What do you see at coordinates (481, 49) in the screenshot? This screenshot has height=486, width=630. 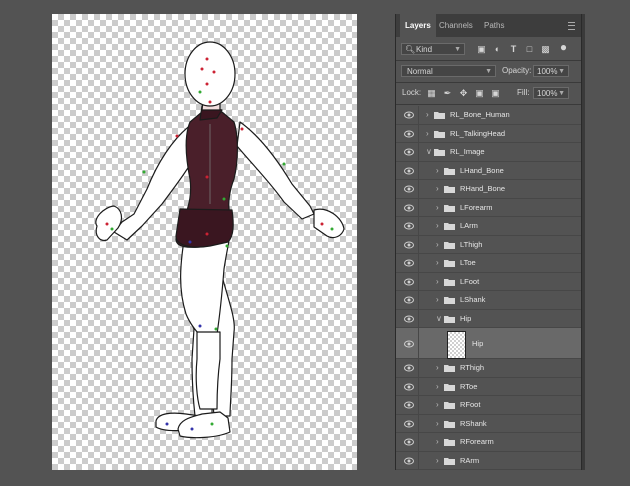 I see `image-filter-icon: ▣` at bounding box center [481, 49].